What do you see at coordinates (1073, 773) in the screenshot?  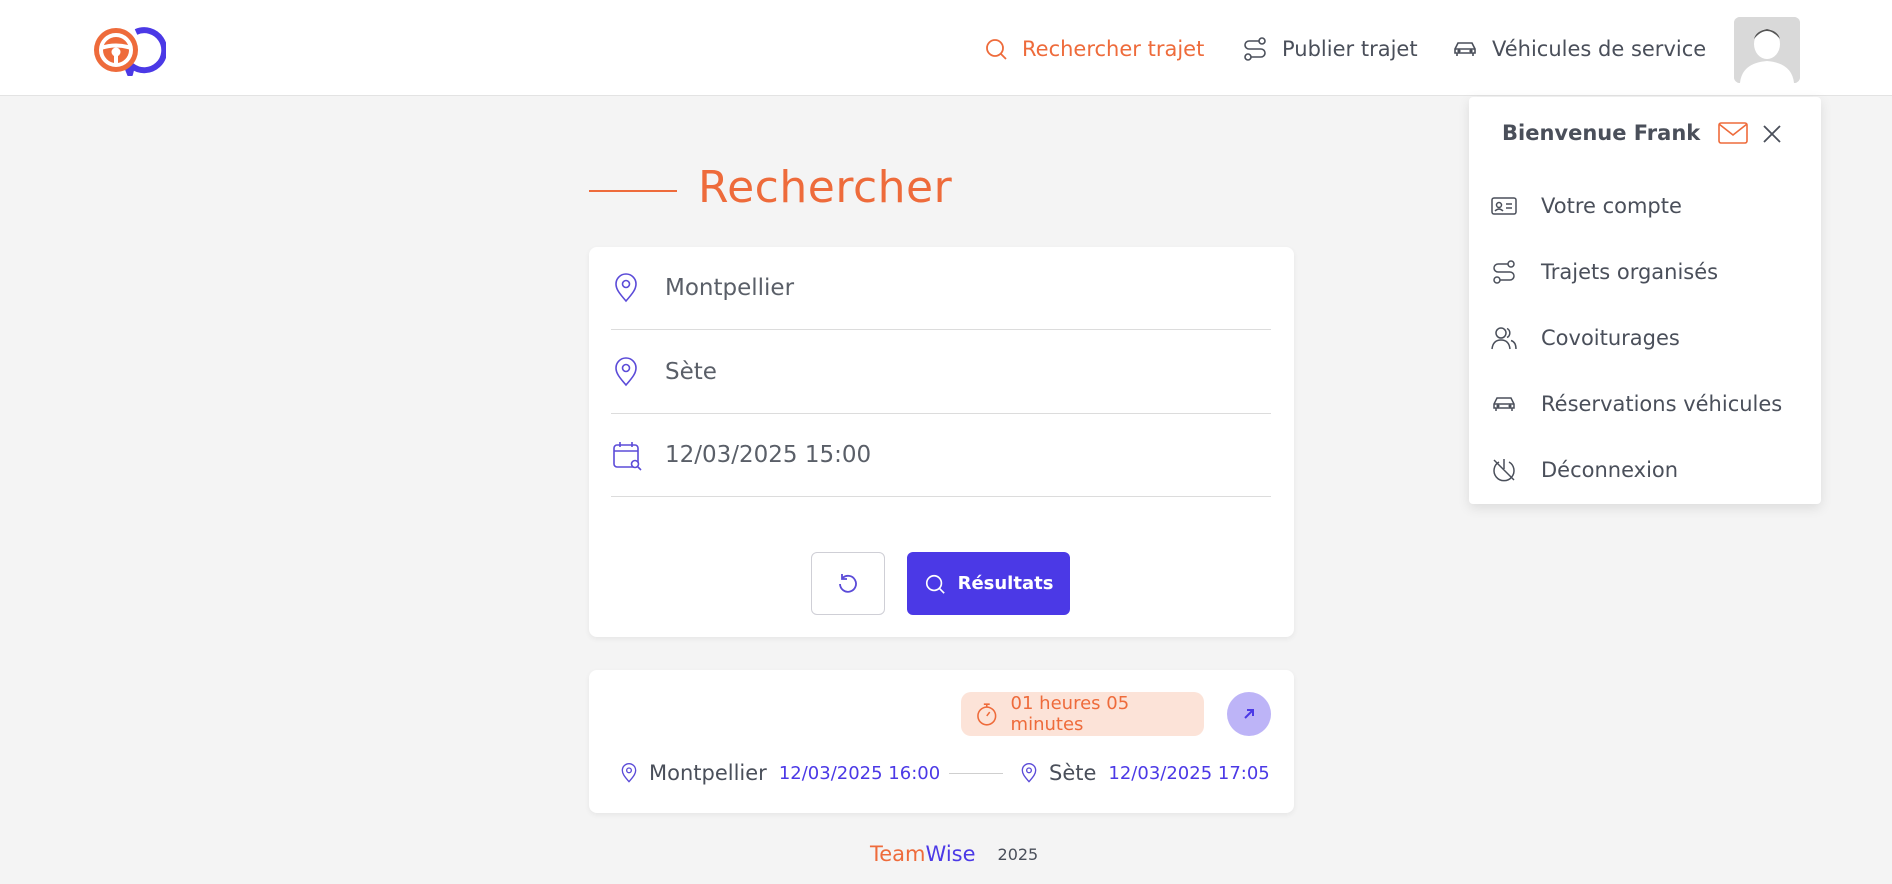 I see `arrival-city: Sète` at bounding box center [1073, 773].